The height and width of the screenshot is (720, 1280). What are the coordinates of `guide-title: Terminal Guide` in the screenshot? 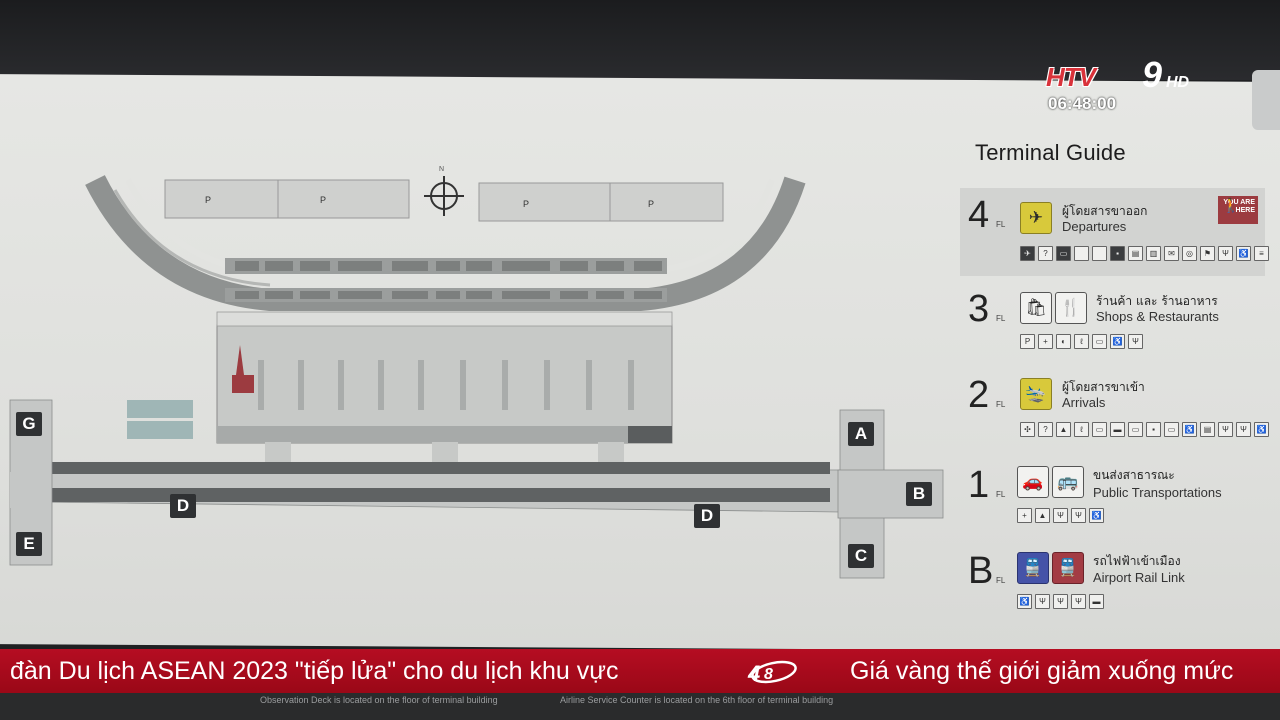 It's located at (1050, 152).